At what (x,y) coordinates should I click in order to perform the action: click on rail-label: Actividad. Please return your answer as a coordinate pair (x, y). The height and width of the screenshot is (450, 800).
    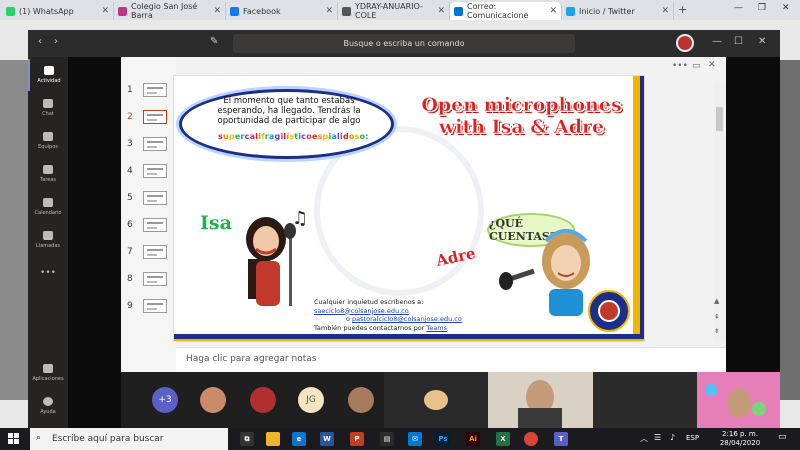
    Looking at the image, I should click on (49, 81).